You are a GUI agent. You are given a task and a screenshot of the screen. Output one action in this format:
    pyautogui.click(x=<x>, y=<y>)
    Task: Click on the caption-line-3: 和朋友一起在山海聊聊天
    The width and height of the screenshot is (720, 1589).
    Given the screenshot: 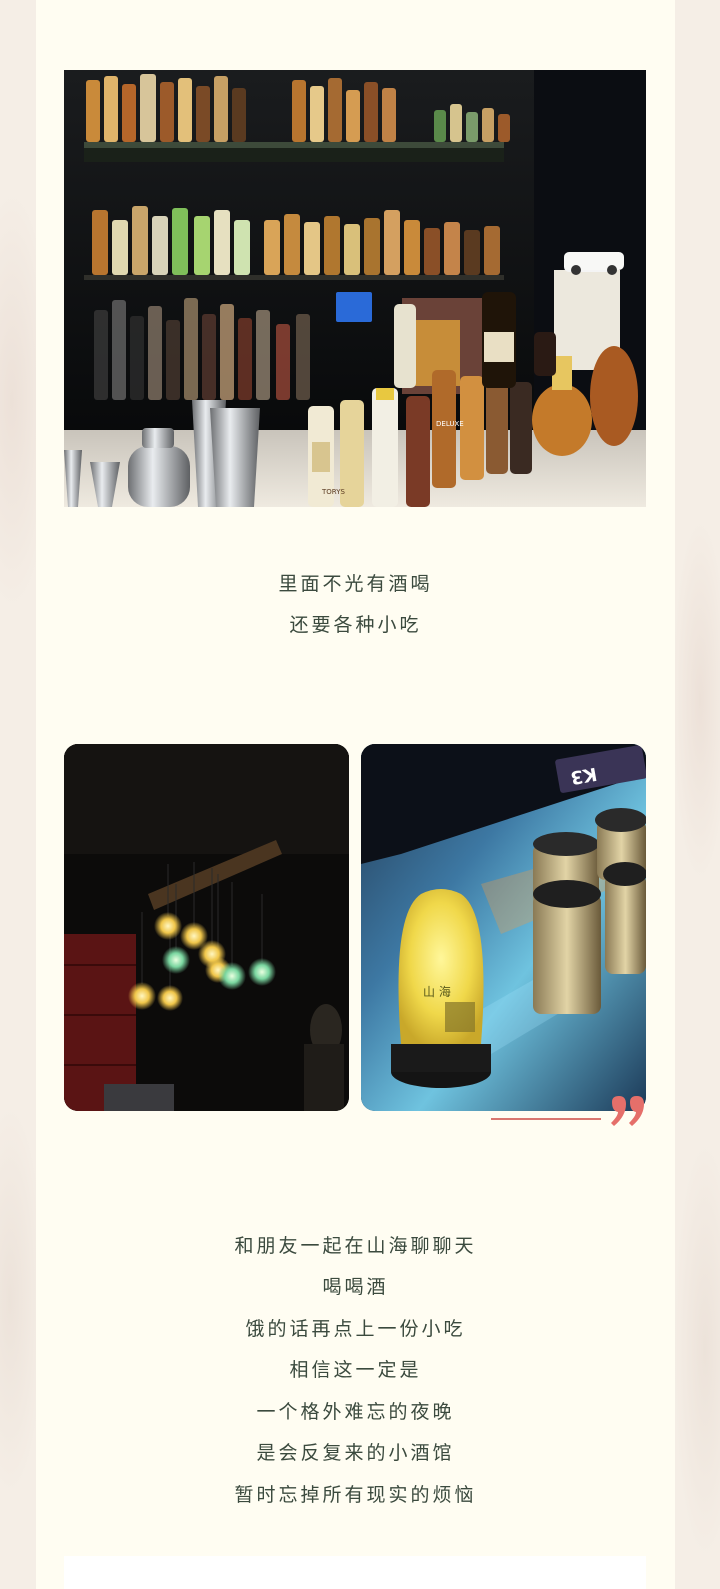 What is the action you would take?
    pyautogui.click(x=355, y=1246)
    